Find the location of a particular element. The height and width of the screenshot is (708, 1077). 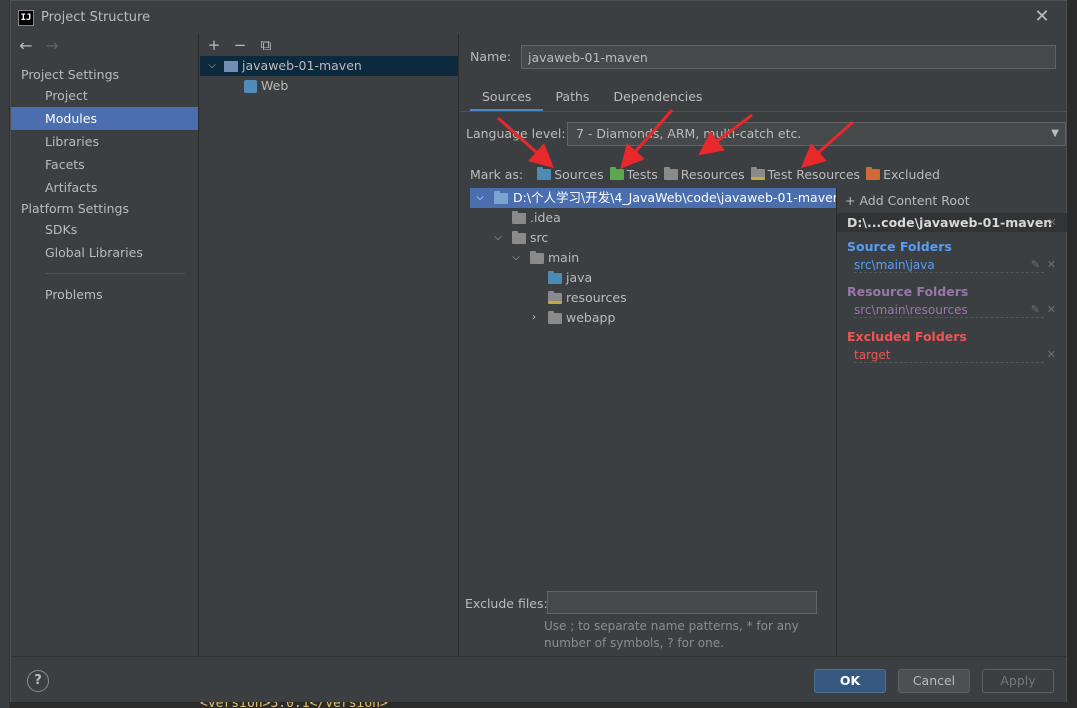

tree-row-idea: .idea is located at coordinates (653, 218).